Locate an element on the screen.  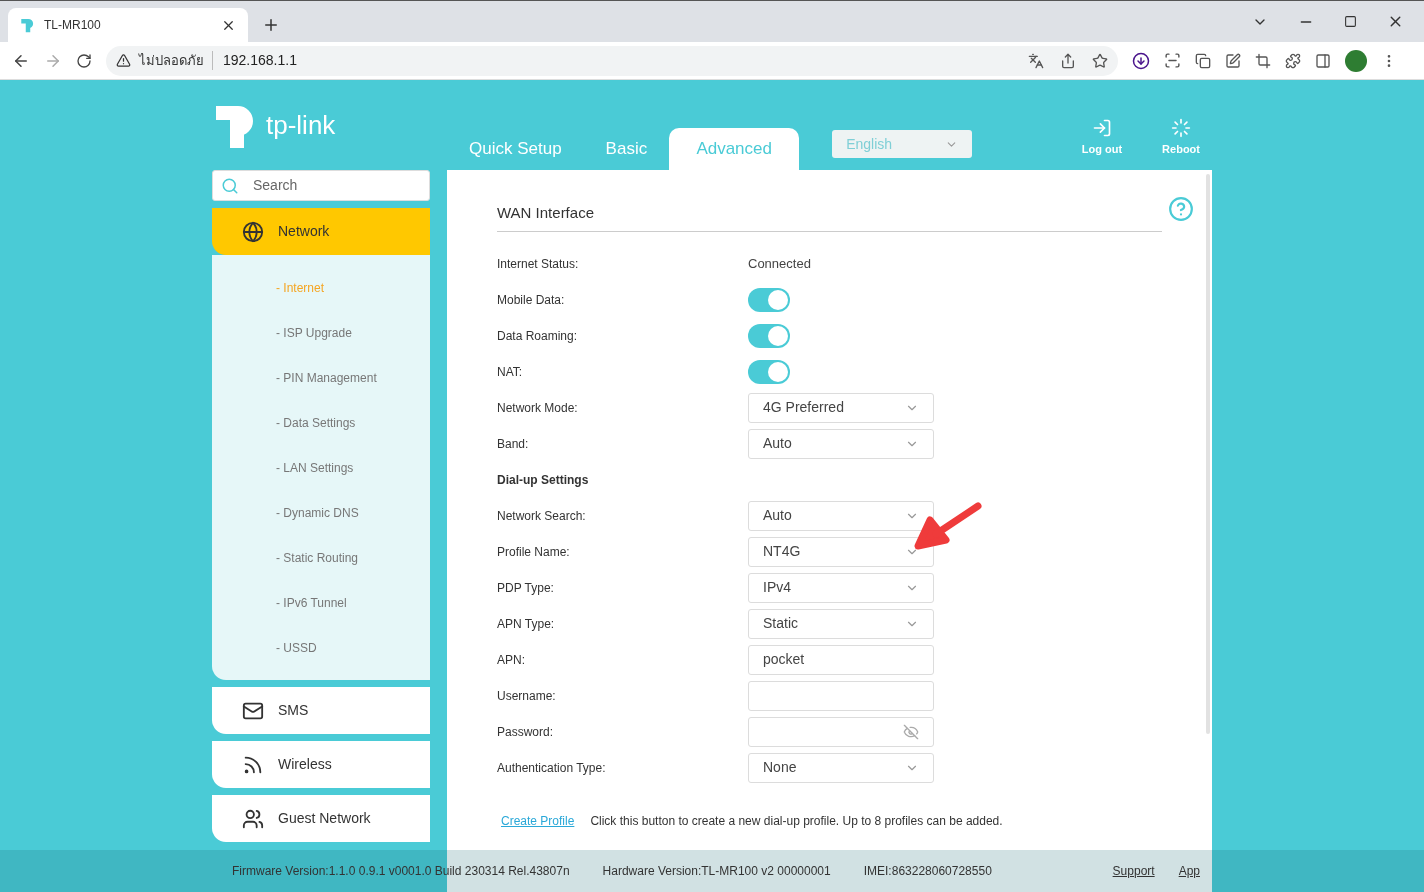
submenu-item: - Static Routing is located at coordinates (321, 557).